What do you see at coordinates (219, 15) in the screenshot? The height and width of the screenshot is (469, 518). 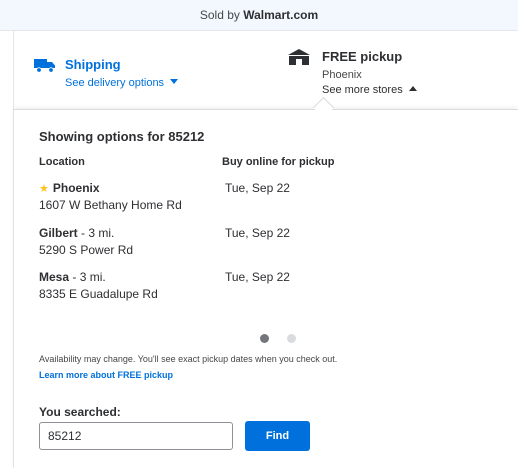 I see `sold-by-prefix: Sold by` at bounding box center [219, 15].